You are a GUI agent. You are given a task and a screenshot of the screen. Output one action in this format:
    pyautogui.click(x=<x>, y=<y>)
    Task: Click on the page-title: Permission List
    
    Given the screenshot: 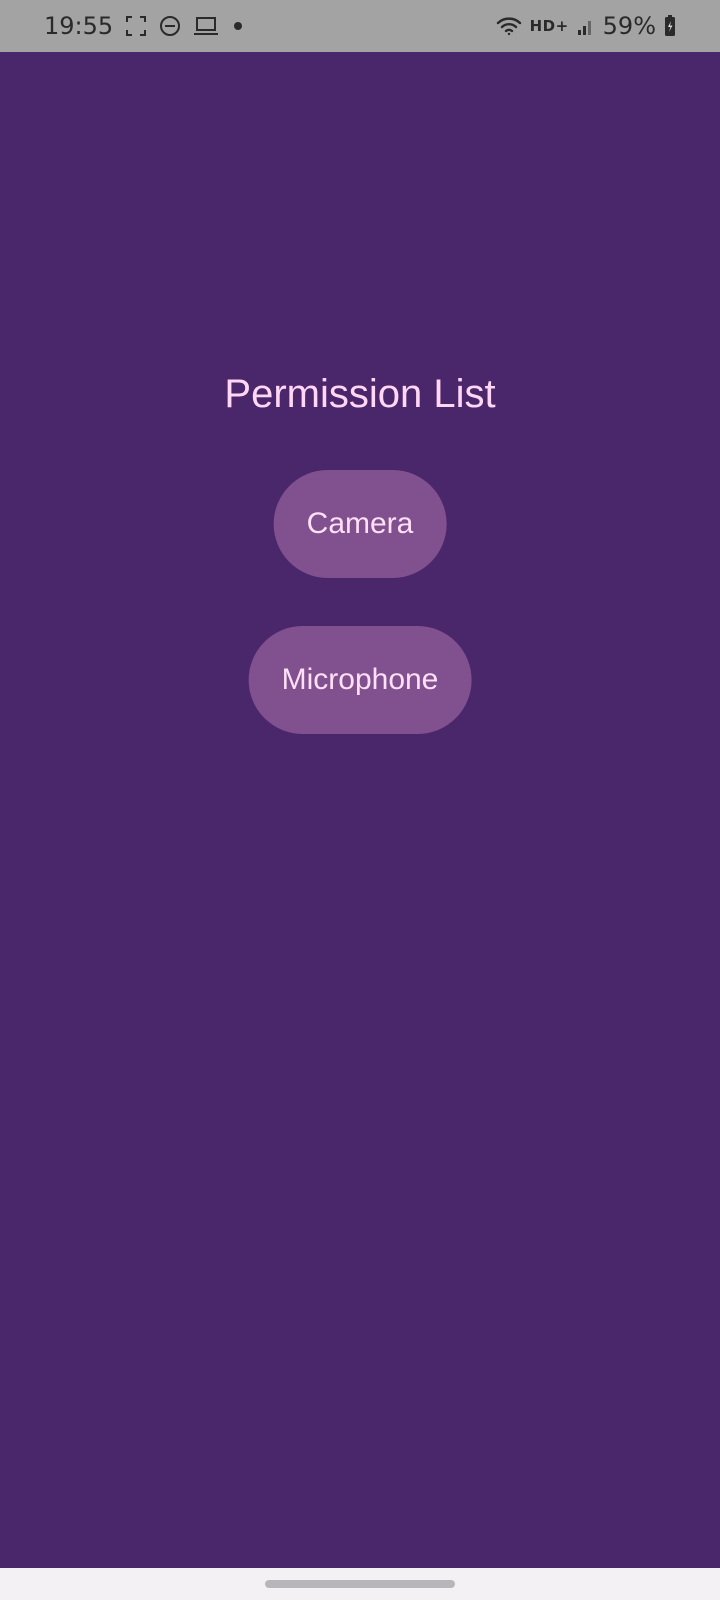 What is the action you would take?
    pyautogui.click(x=360, y=394)
    